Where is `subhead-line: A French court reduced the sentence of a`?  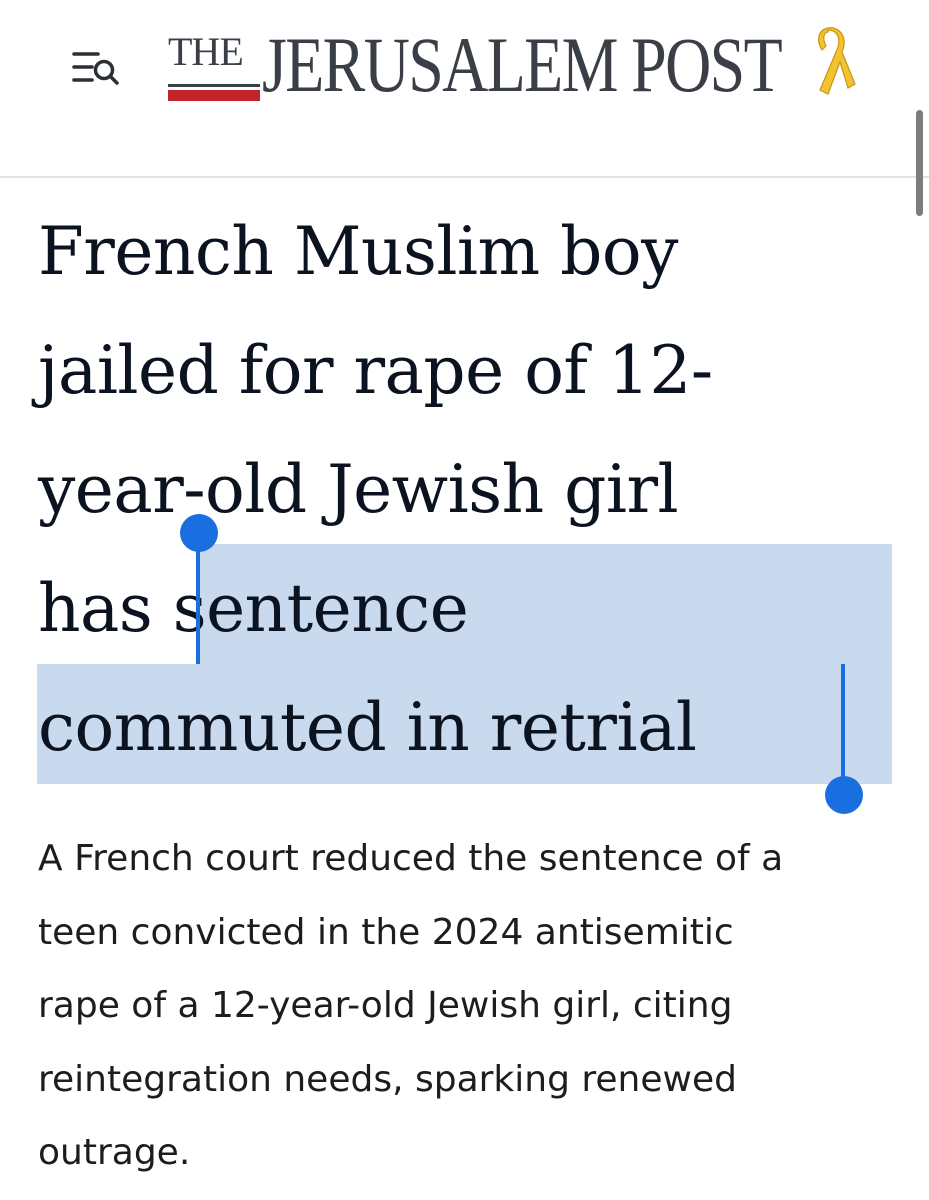 subhead-line: A French court reduced the sentence of a is located at coordinates (411, 858).